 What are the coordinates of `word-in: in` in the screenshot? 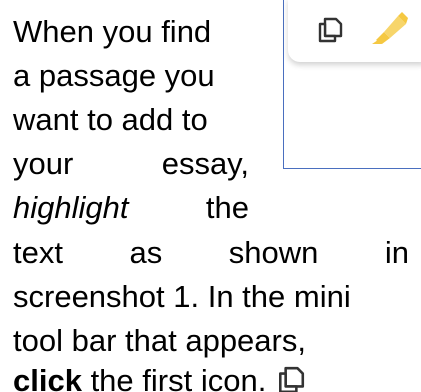 It's located at (396, 252).